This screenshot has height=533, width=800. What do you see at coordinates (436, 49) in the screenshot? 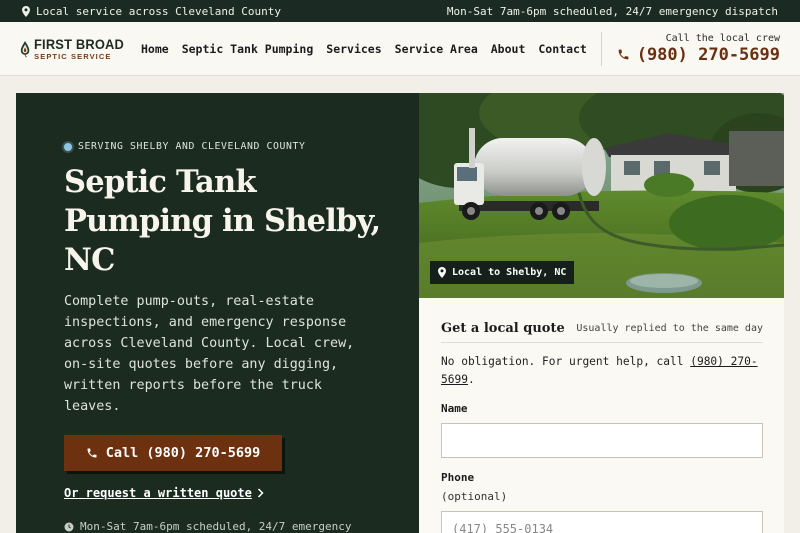
I see `nav-service-area: Service Area` at bounding box center [436, 49].